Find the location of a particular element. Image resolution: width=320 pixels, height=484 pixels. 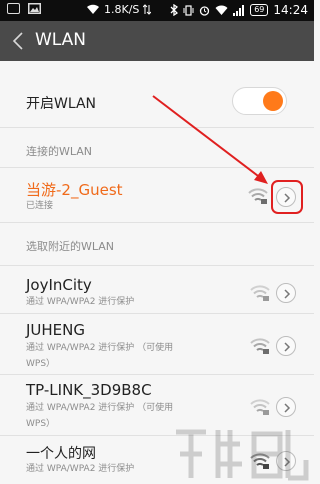

action-bar: WLAN is located at coordinates (157, 41).